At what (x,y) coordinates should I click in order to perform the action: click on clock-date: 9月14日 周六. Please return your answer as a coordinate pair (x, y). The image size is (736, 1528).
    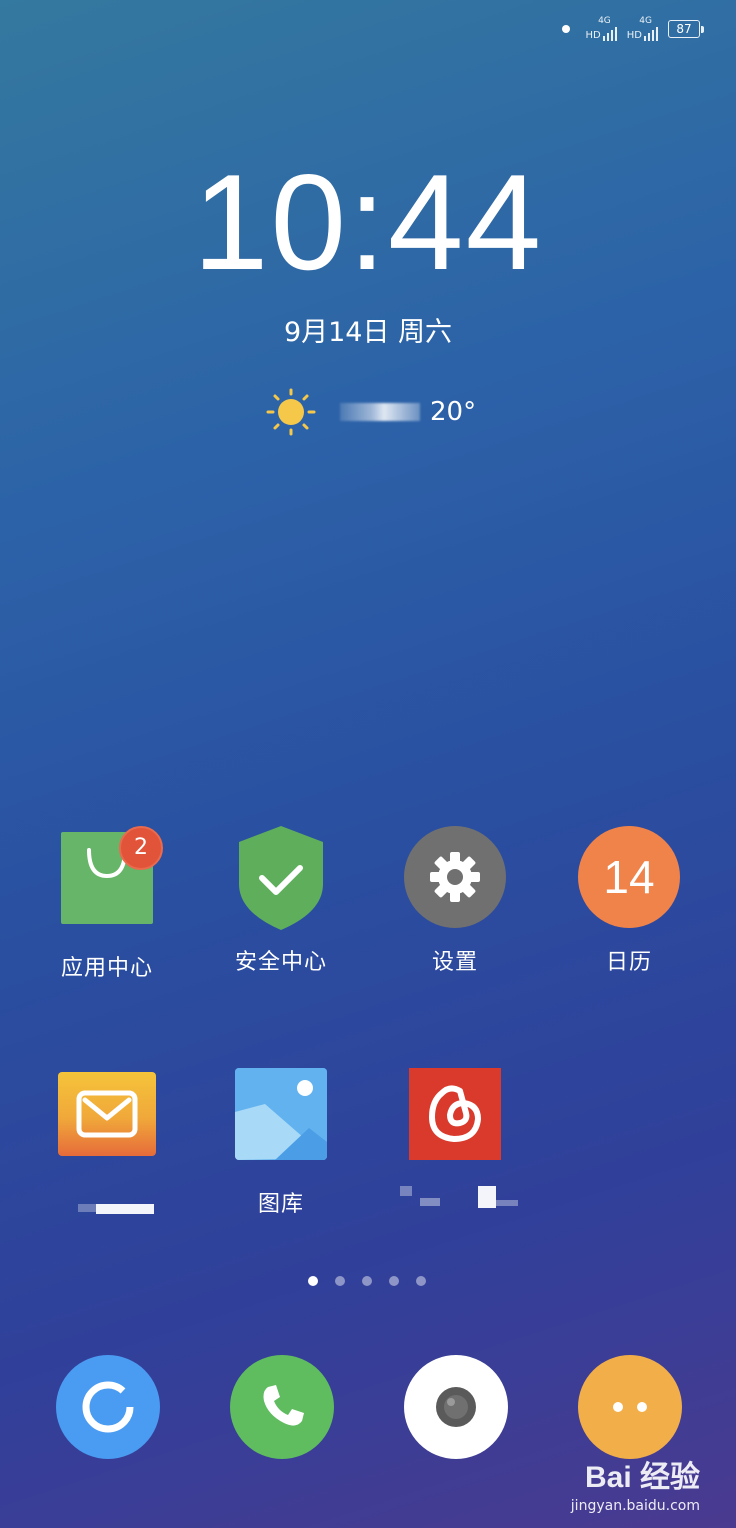
    Looking at the image, I should click on (368, 329).